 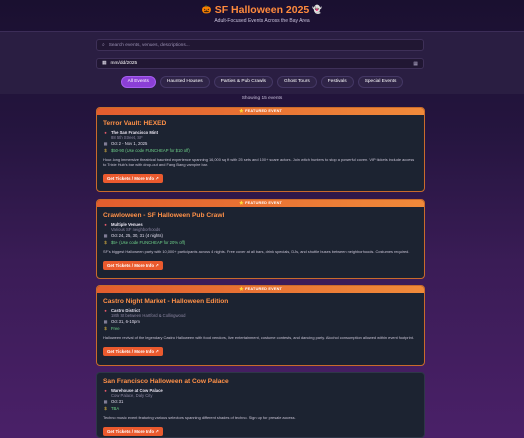 I want to click on tab-parties-pub-crawls: Parties & Pub Crawls, so click(x=243, y=82).